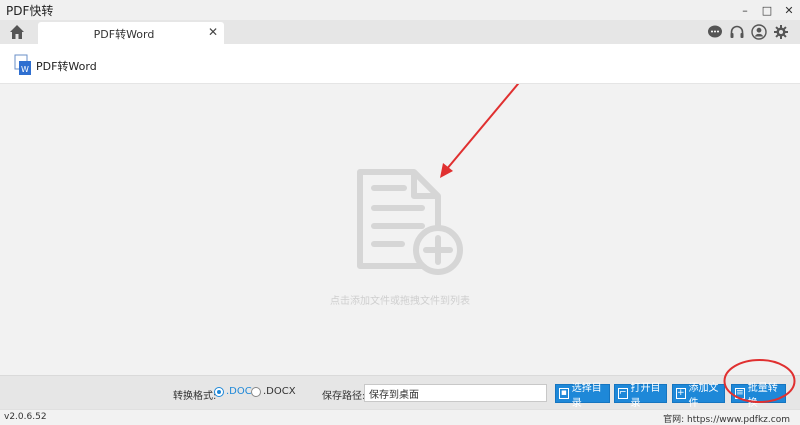 The width and height of the screenshot is (800, 425). What do you see at coordinates (789, 10) in the screenshot?
I see `close-button: ✕` at bounding box center [789, 10].